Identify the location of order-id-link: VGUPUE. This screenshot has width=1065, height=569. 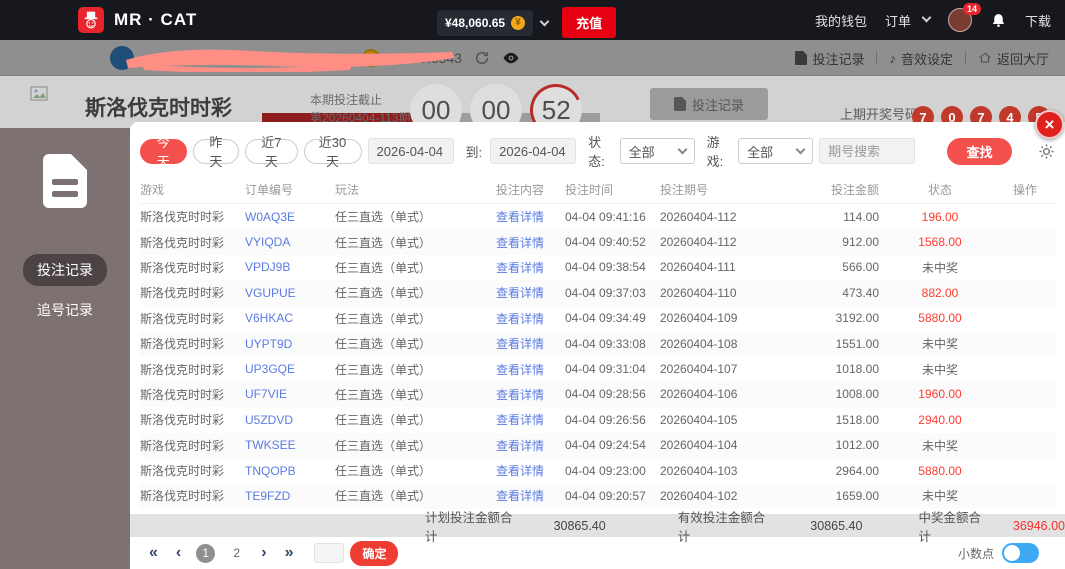
(290, 293).